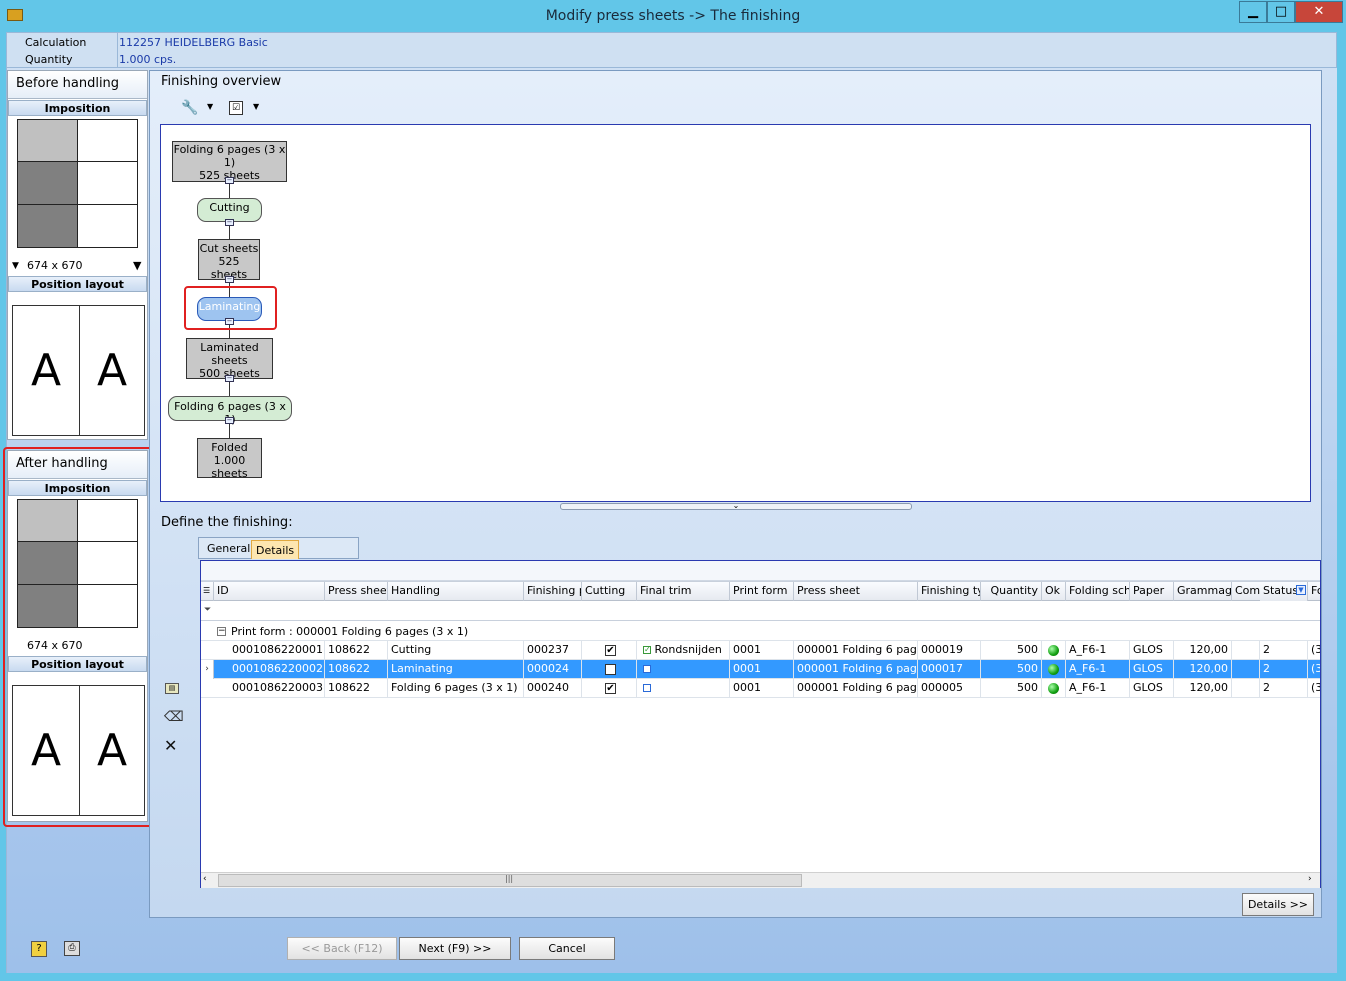 This screenshot has width=1346, height=981. Describe the element at coordinates (229, 354) in the screenshot. I see `node-label: Laminated sheets` at that location.